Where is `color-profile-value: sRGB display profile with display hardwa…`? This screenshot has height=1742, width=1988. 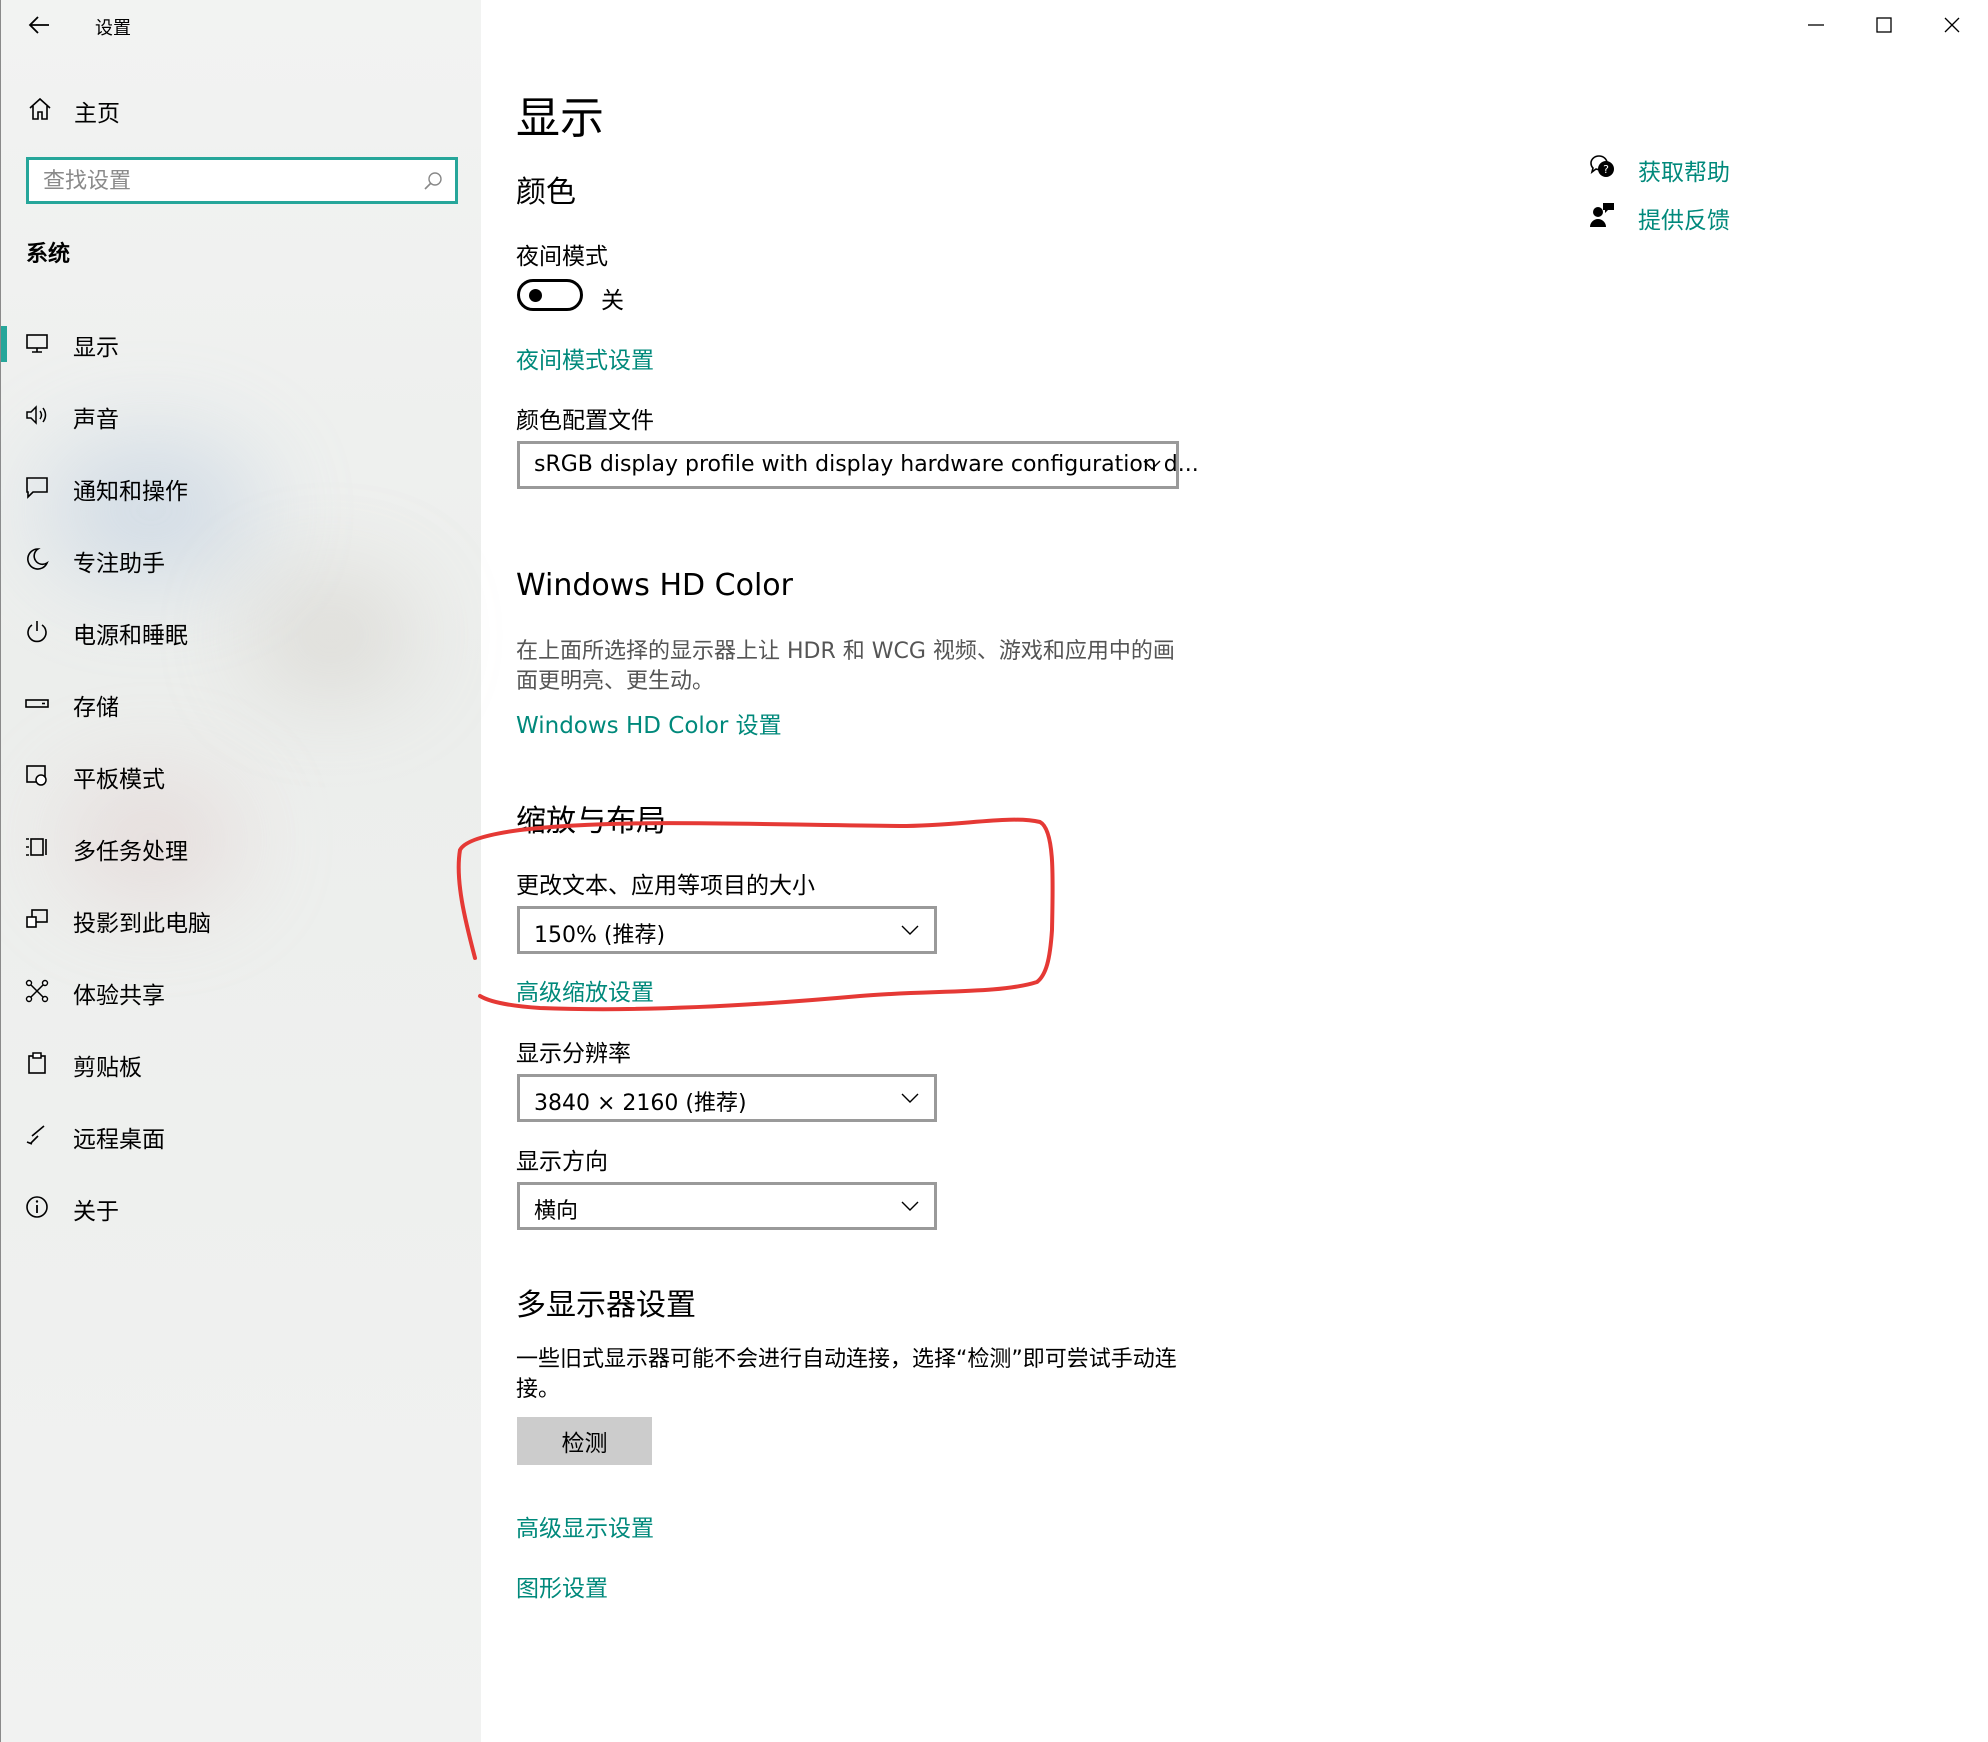
color-profile-value: sRGB display profile with display hardwa… is located at coordinates (866, 464).